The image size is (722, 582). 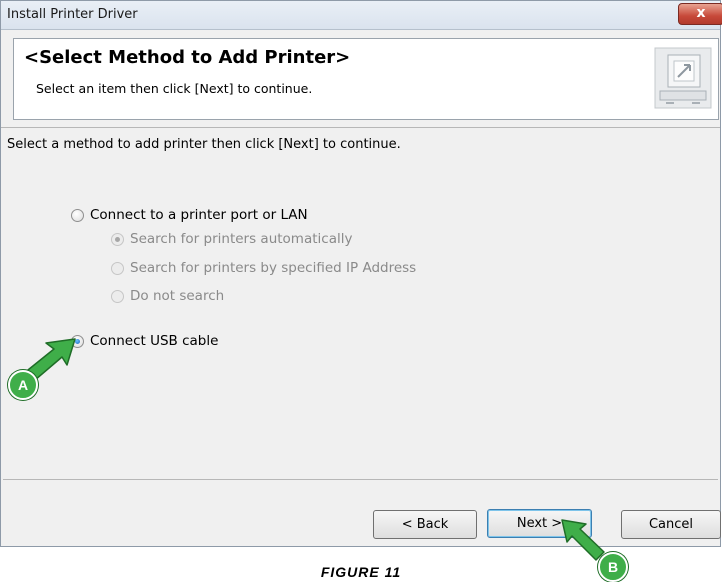 I want to click on search-auto-label: Search for printers automatically, so click(x=241, y=239).